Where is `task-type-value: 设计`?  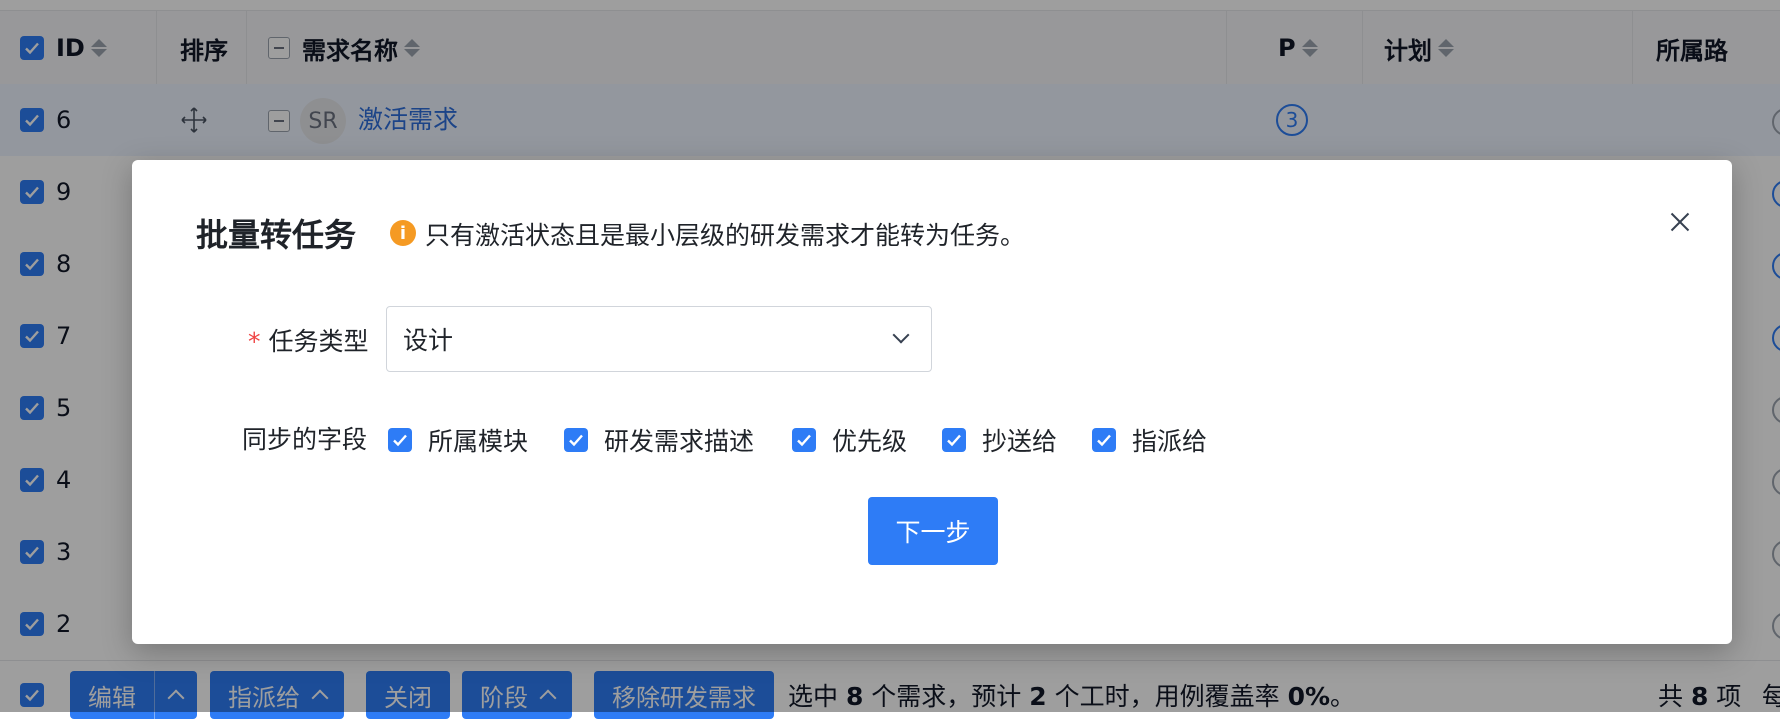 task-type-value: 设计 is located at coordinates (428, 340).